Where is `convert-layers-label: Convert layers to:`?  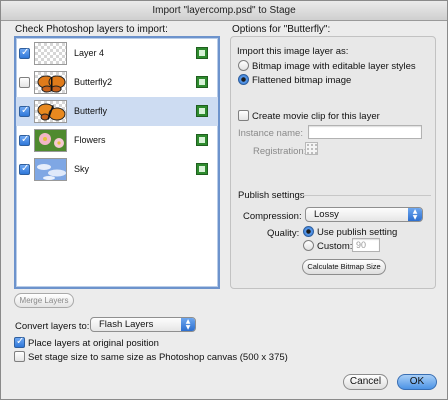 convert-layers-label: Convert layers to: is located at coordinates (52, 326).